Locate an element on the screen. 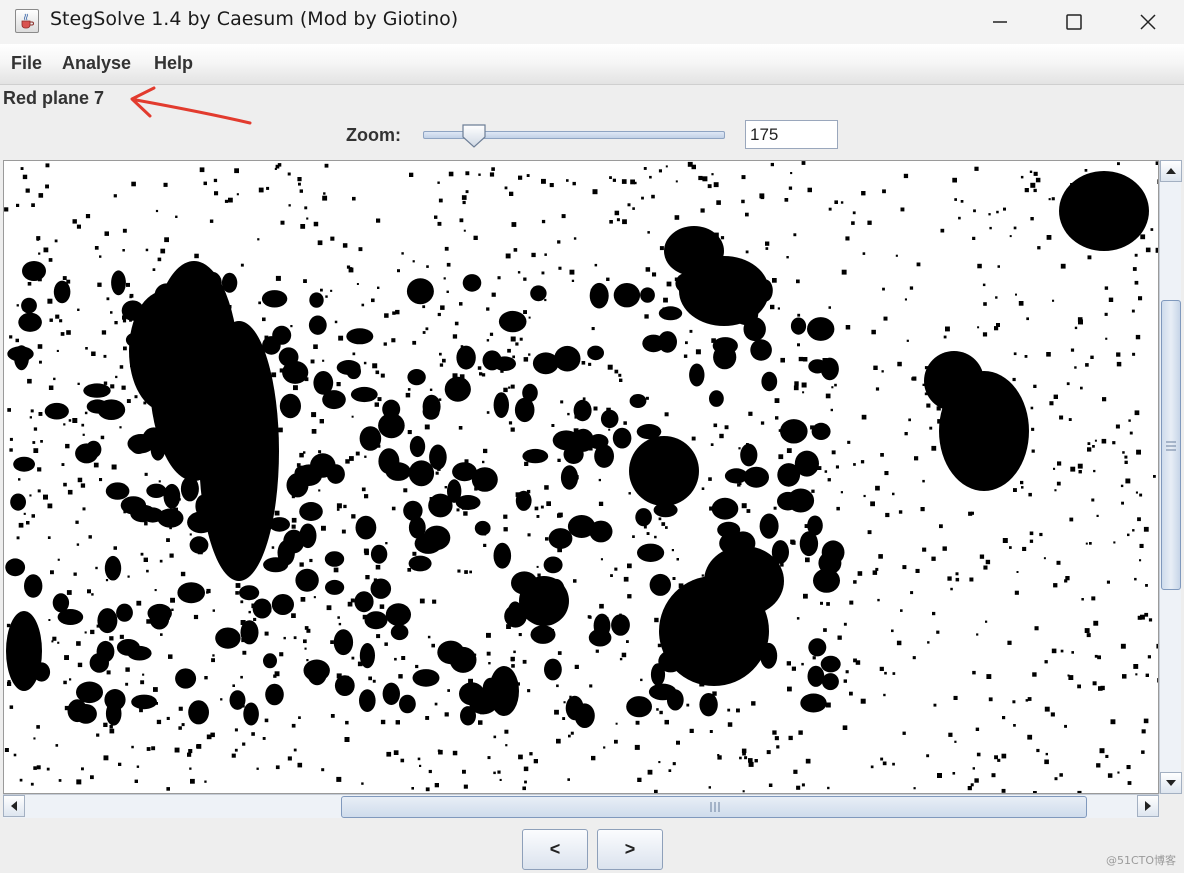  window-title: StegSolve 1.4 by Caesum (Mod by Giotino) is located at coordinates (254, 19).